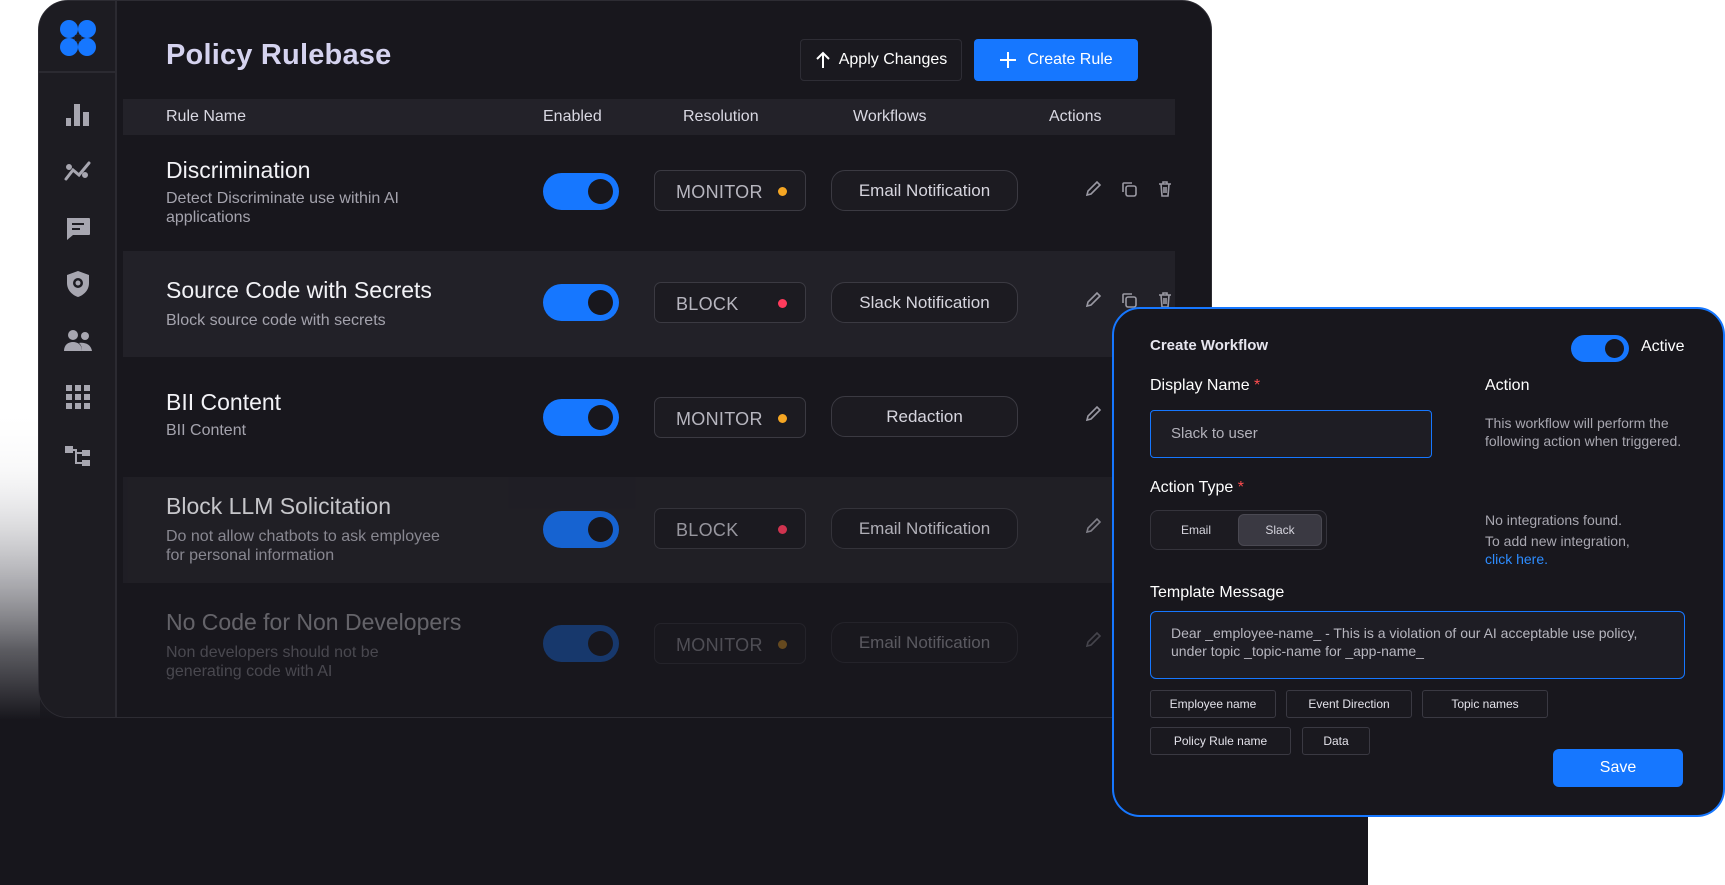 The height and width of the screenshot is (885, 1725). Describe the element at coordinates (78, 341) in the screenshot. I see `users-icon` at that location.